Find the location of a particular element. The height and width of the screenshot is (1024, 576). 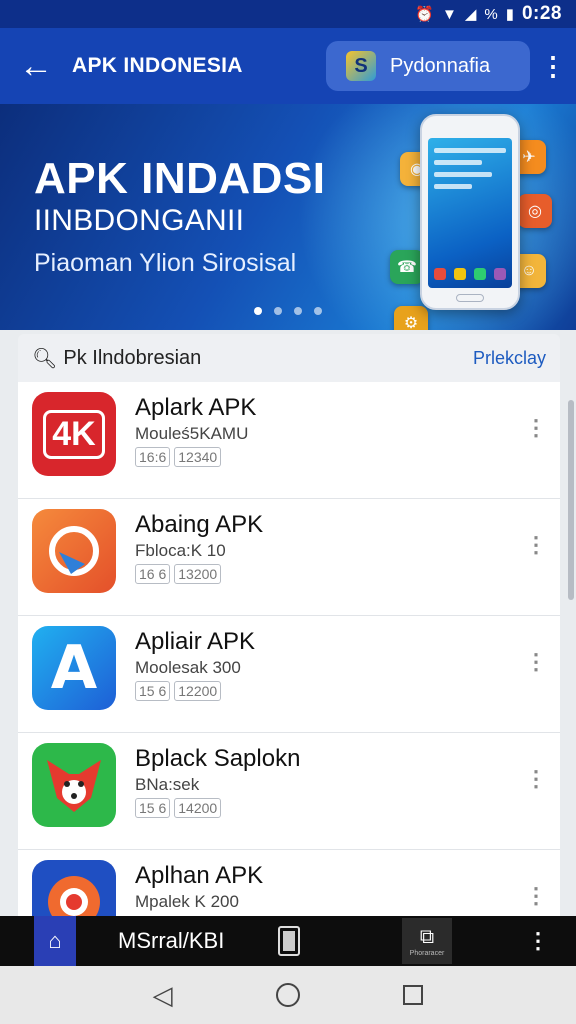

nav-back-button: ◁ is located at coordinates (163, 995).